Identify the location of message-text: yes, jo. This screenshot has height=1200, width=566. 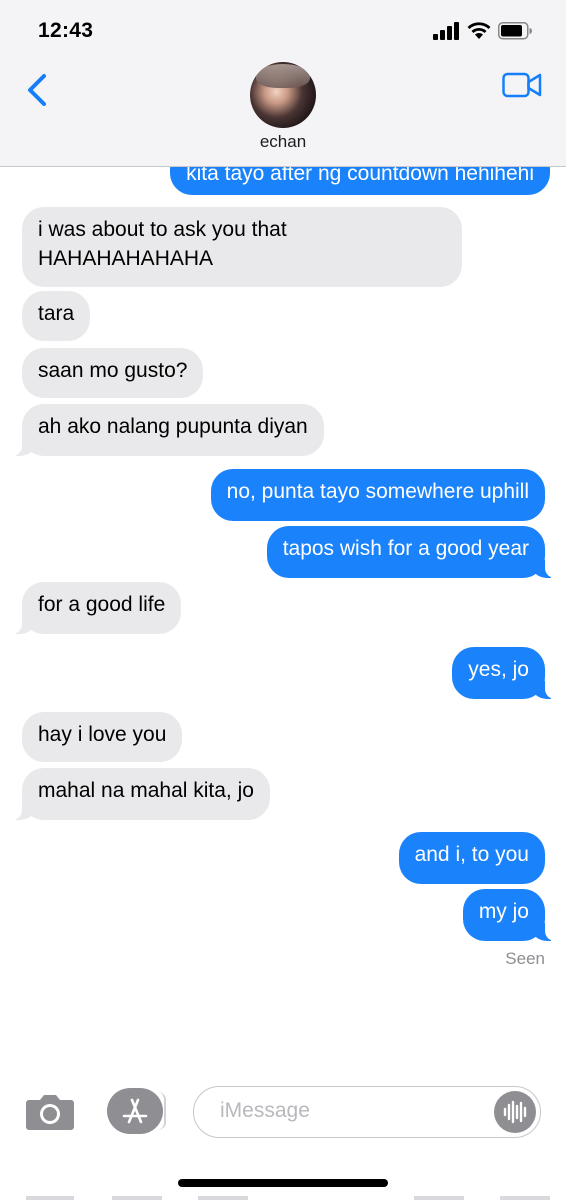
(498, 669).